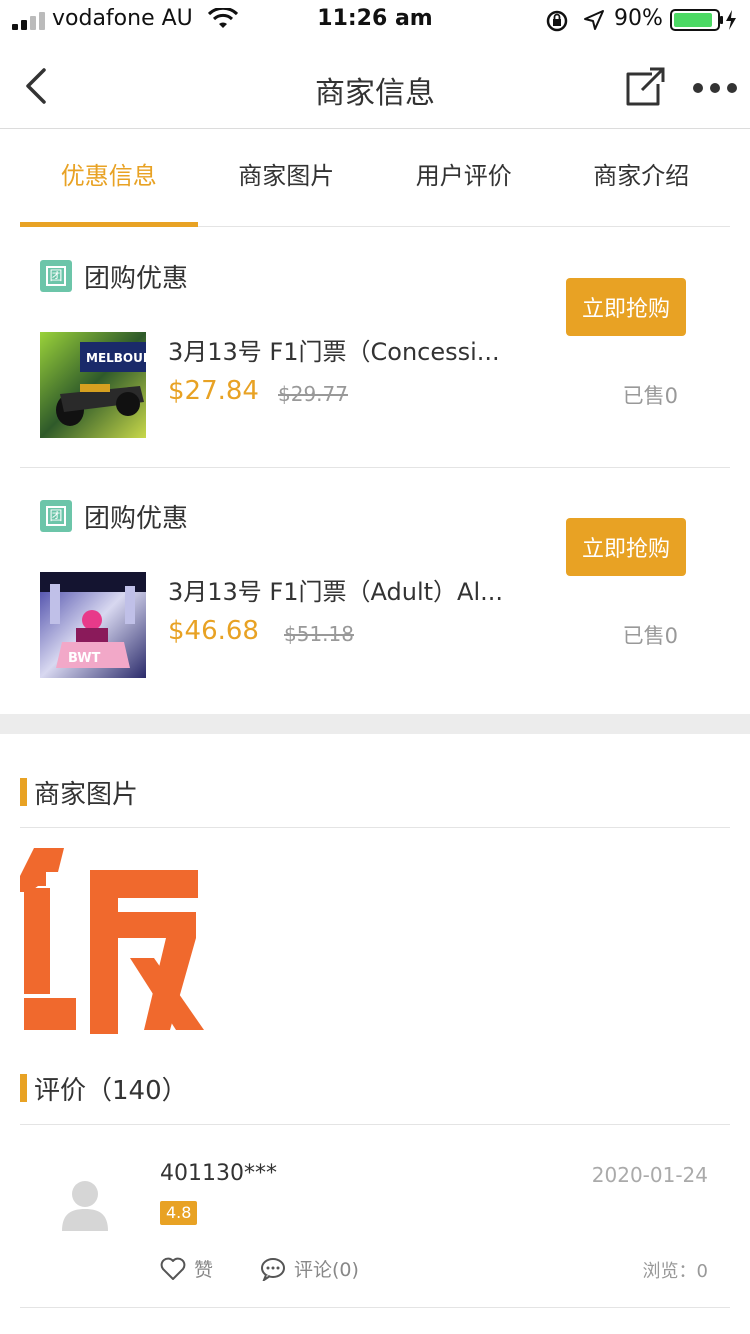 This screenshot has width=750, height=1334. Describe the element at coordinates (644, 87) in the screenshot. I see `share-icon` at that location.